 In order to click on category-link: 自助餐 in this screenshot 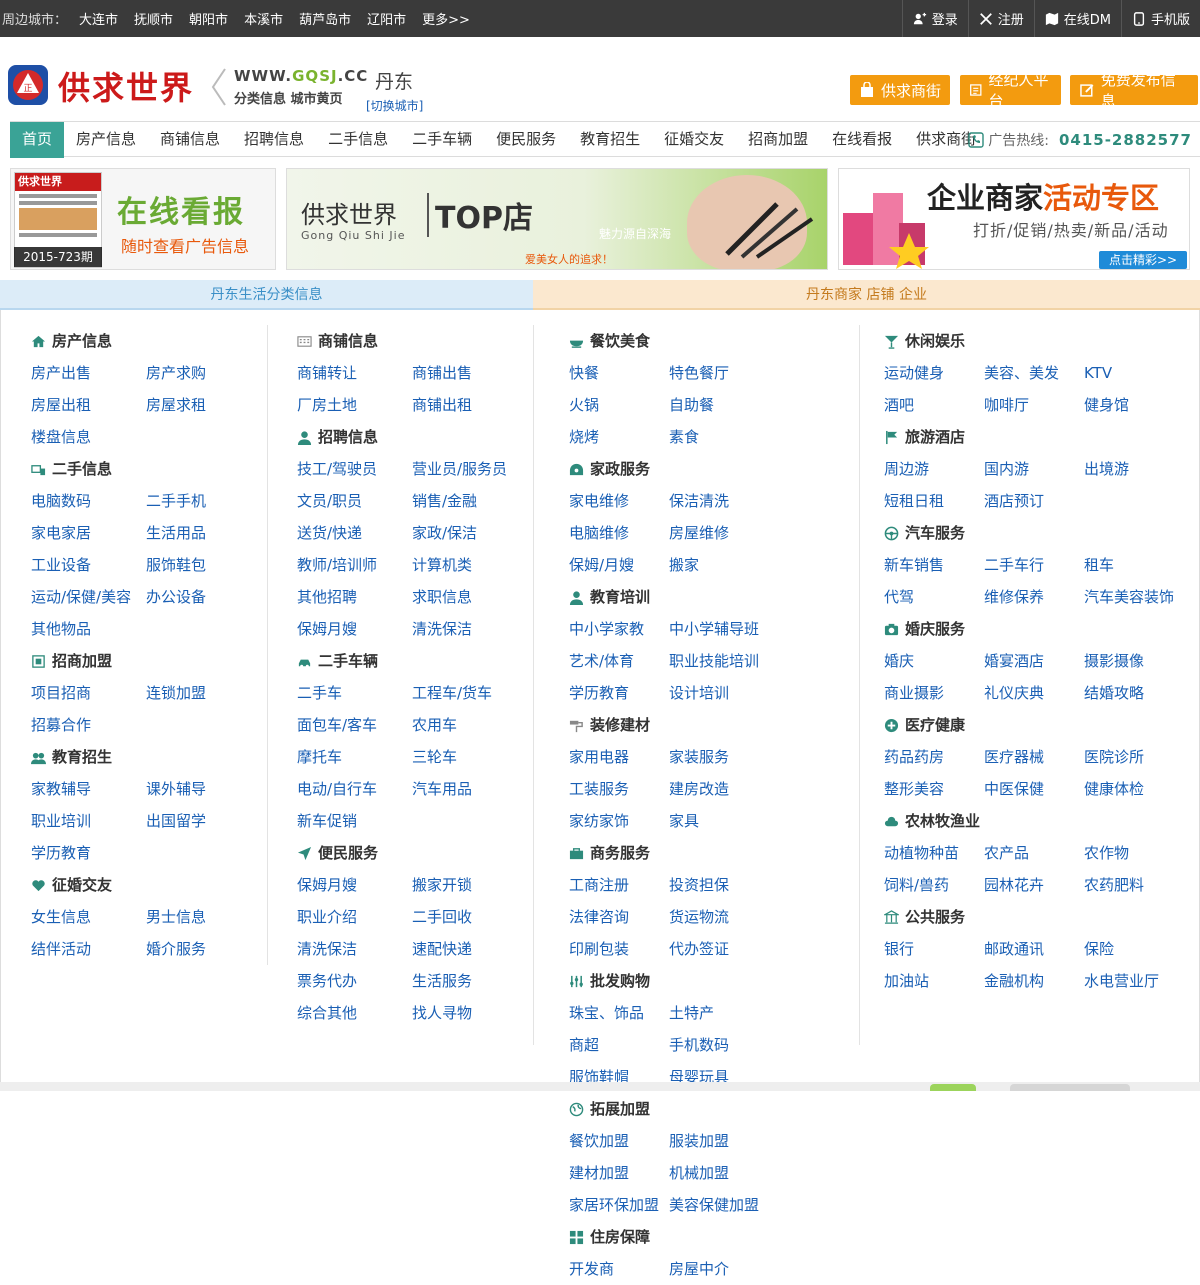, I will do `click(719, 405)`.